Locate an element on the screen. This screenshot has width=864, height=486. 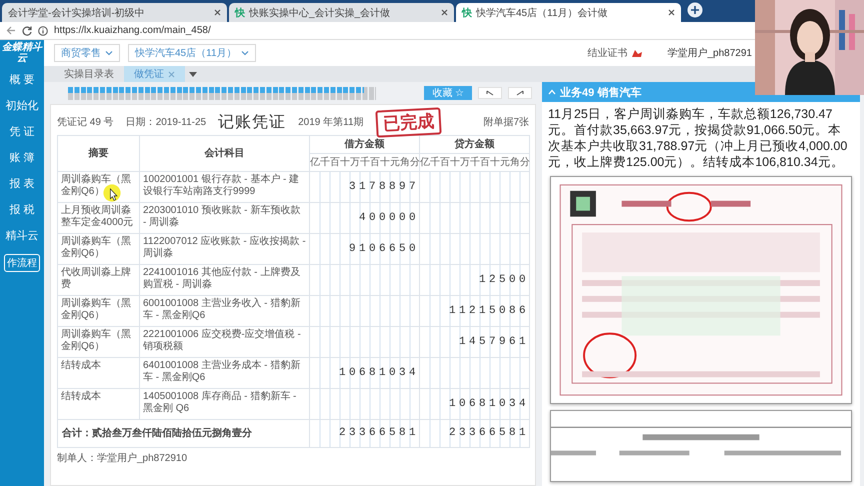
dropdown: 商贸零售 is located at coordinates (87, 53).